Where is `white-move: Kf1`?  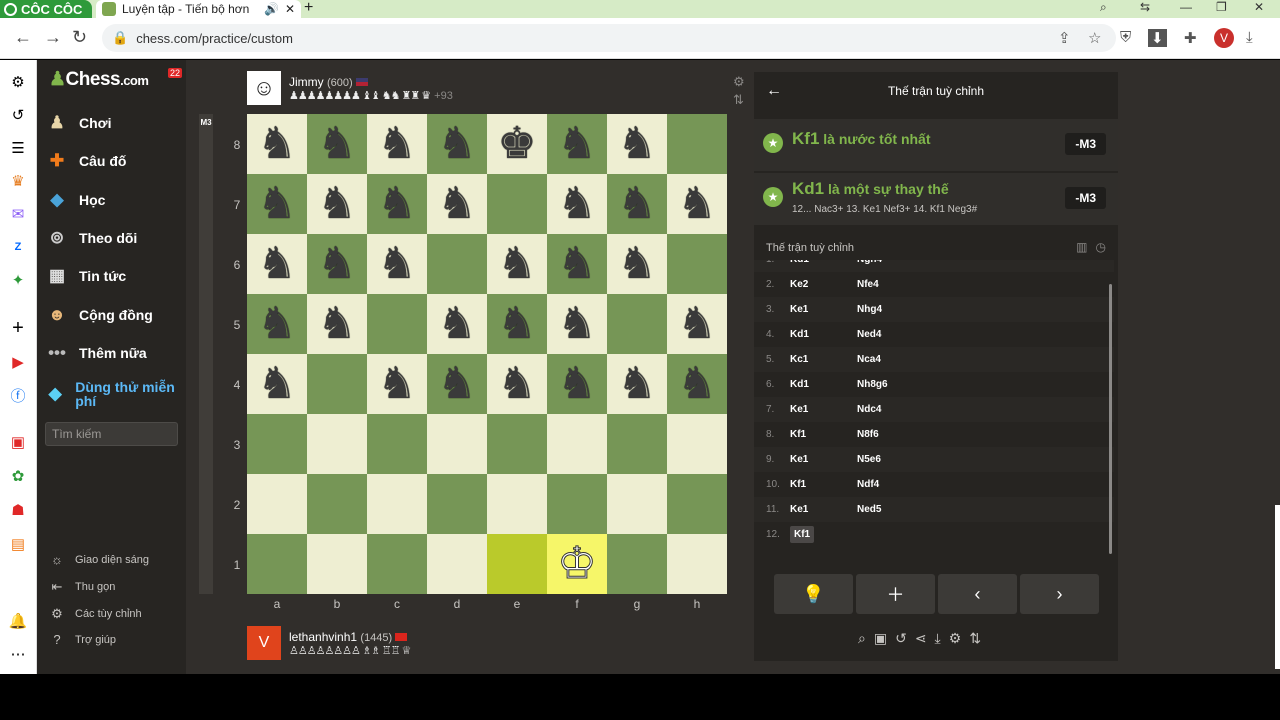 white-move: Kf1 is located at coordinates (821, 434).